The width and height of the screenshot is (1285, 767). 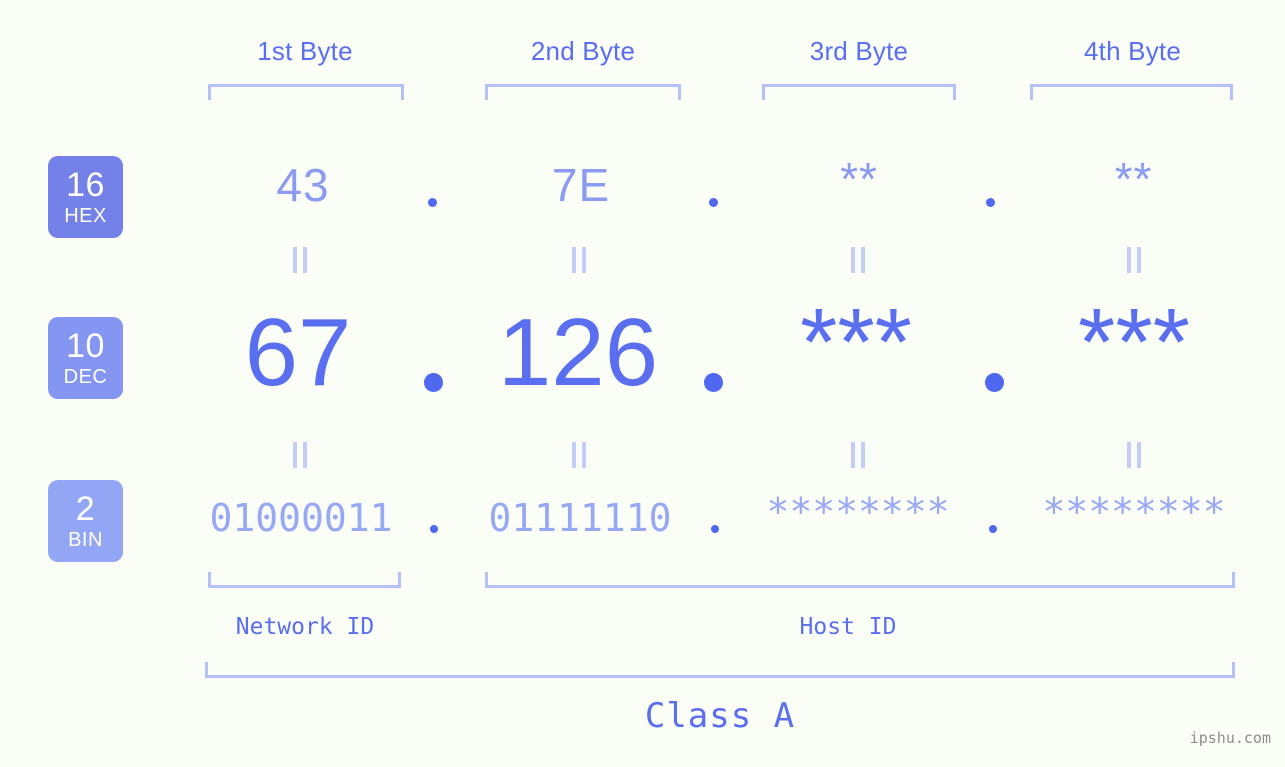 What do you see at coordinates (1133, 179) in the screenshot?
I see `hex-value-byte-4: **` at bounding box center [1133, 179].